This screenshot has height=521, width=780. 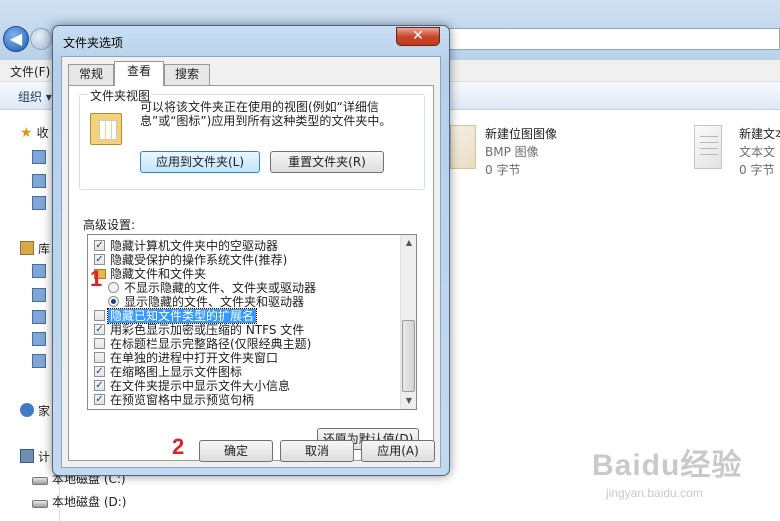 I want to click on advanced-settings-label: 高级设置:, so click(x=109, y=225).